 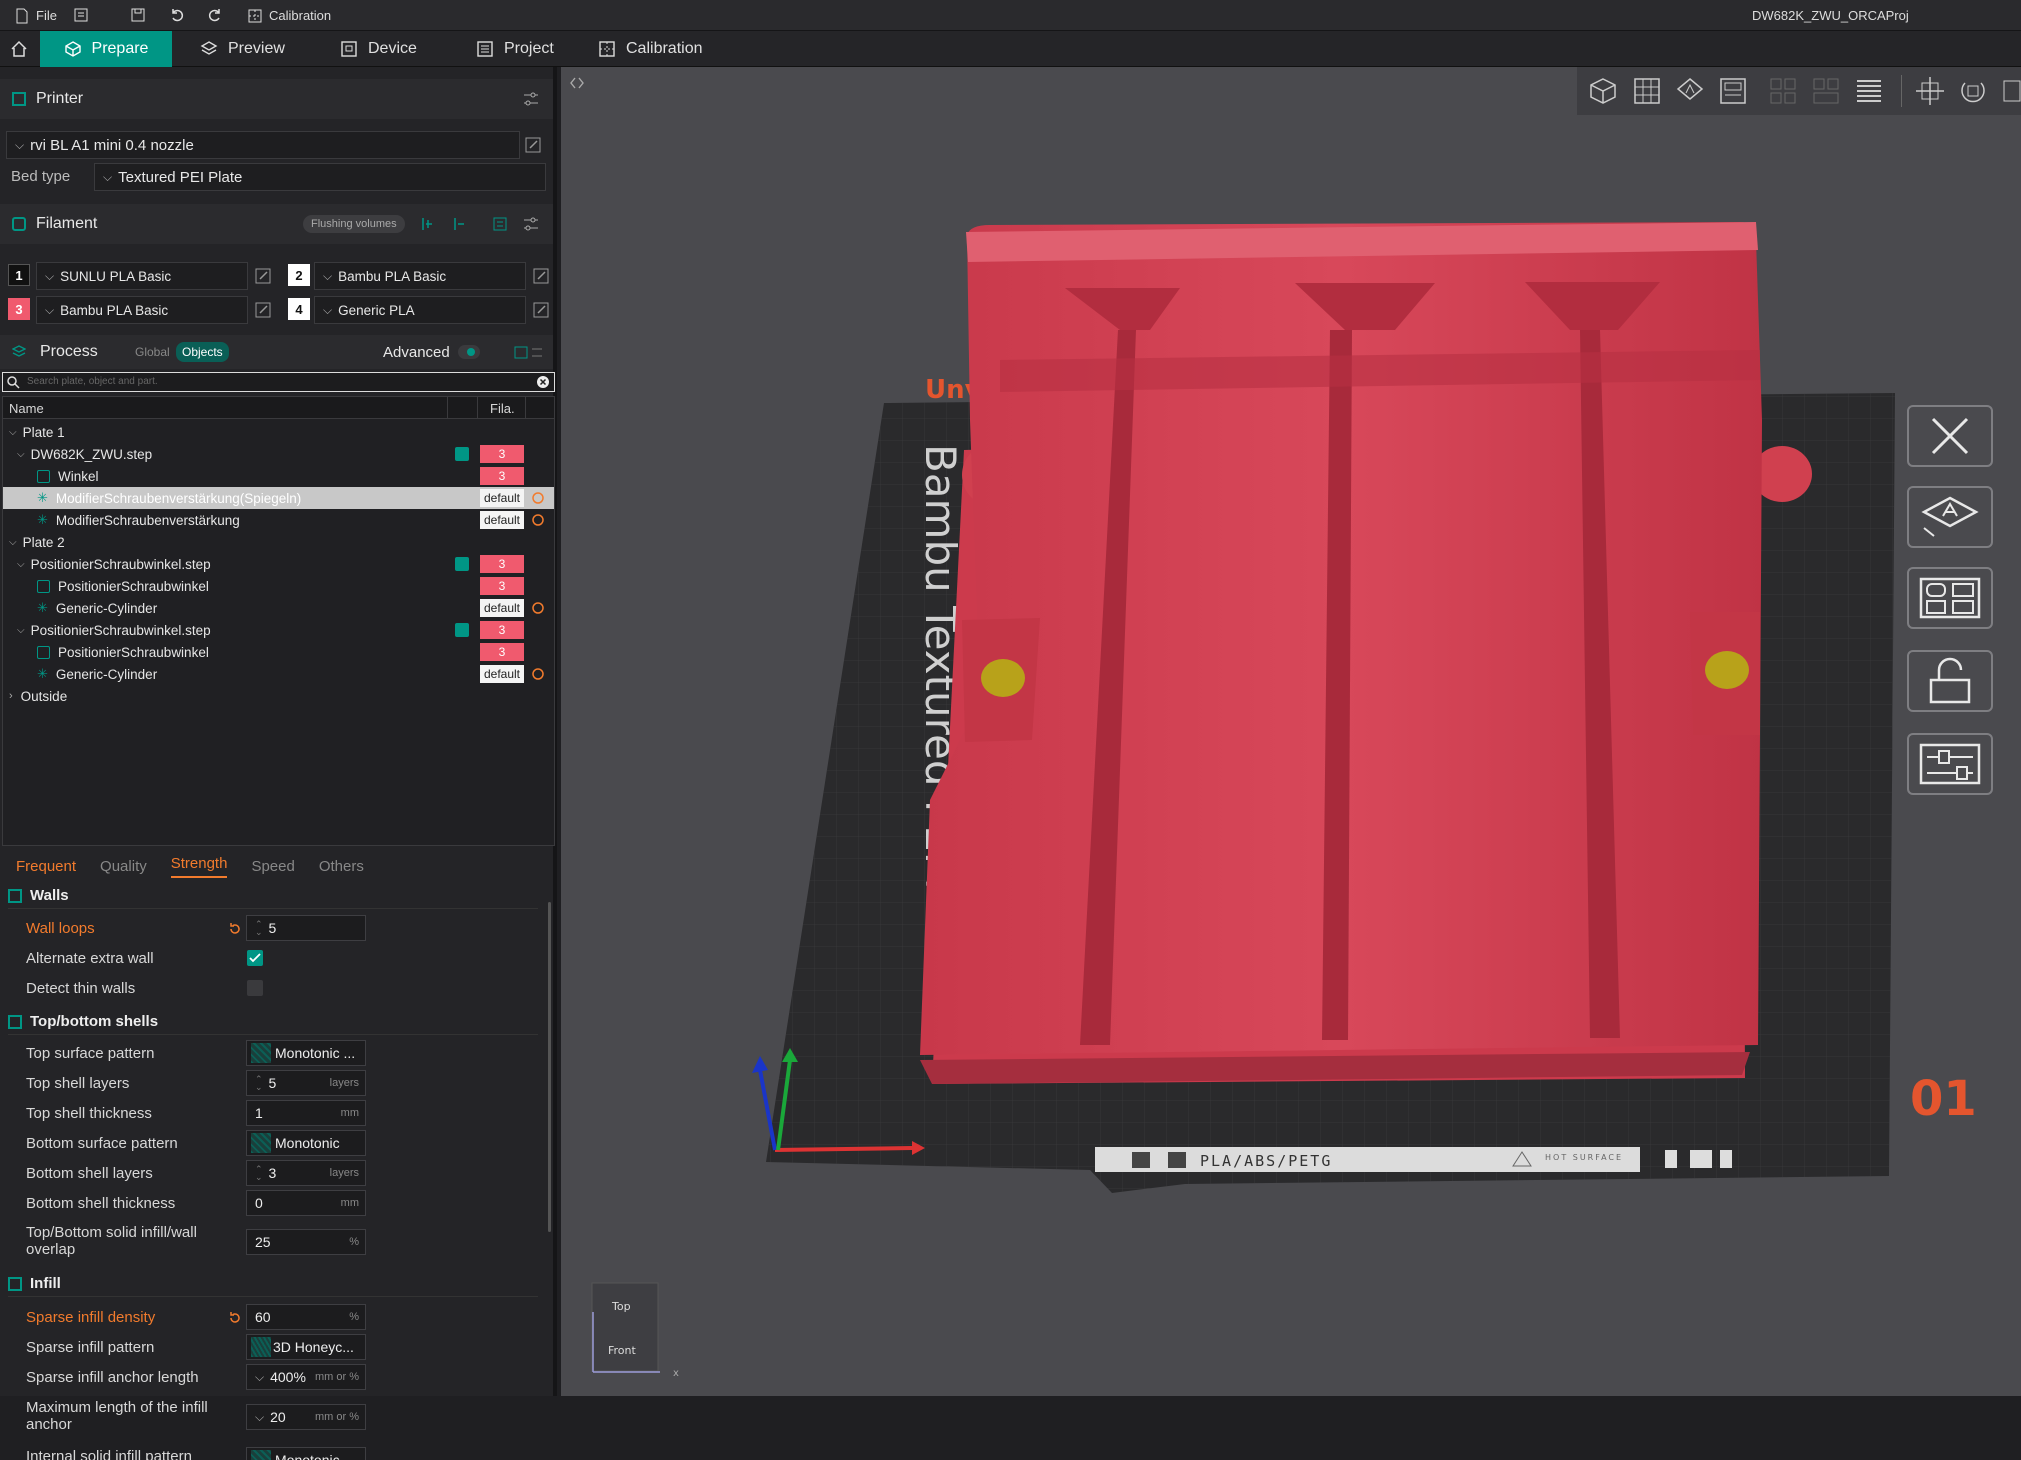 What do you see at coordinates (1869, 91) in the screenshot?
I see `variable-layer-height-icon` at bounding box center [1869, 91].